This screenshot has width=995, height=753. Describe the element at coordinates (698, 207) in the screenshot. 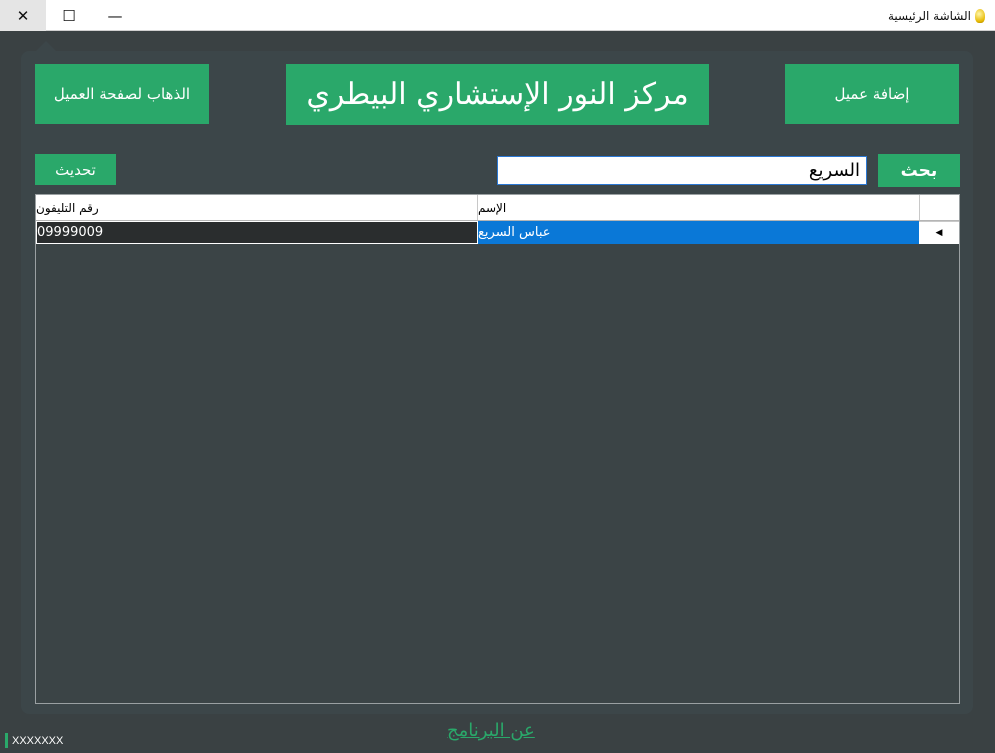

I see `column-header-name: الإسم` at that location.